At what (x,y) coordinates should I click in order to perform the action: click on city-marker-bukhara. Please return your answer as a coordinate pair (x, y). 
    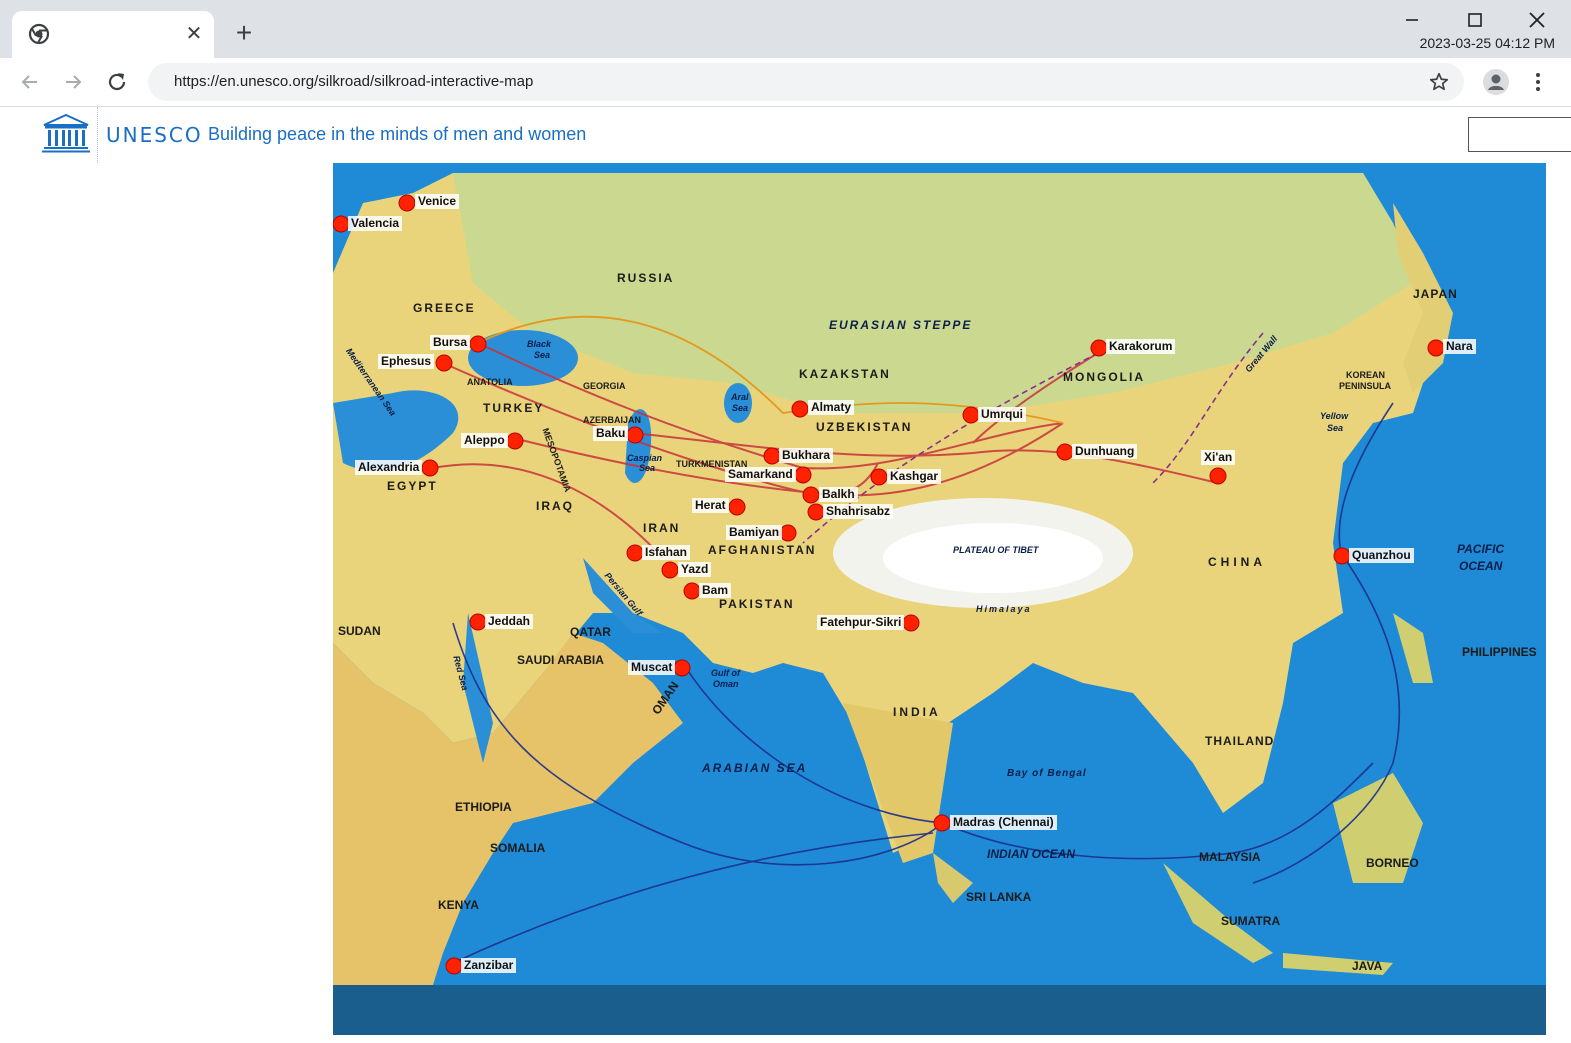
    Looking at the image, I should click on (772, 456).